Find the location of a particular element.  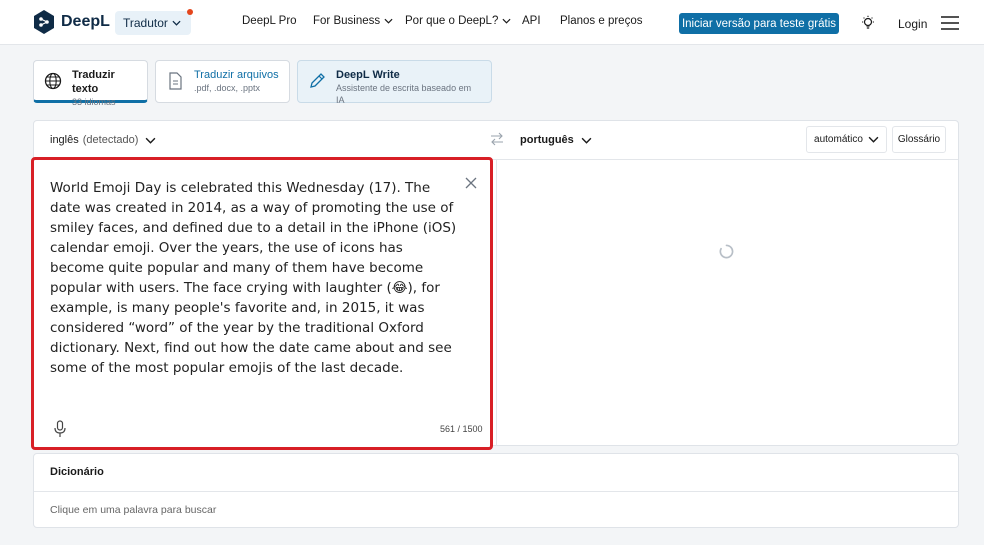

formality-value: automático is located at coordinates (838, 139).